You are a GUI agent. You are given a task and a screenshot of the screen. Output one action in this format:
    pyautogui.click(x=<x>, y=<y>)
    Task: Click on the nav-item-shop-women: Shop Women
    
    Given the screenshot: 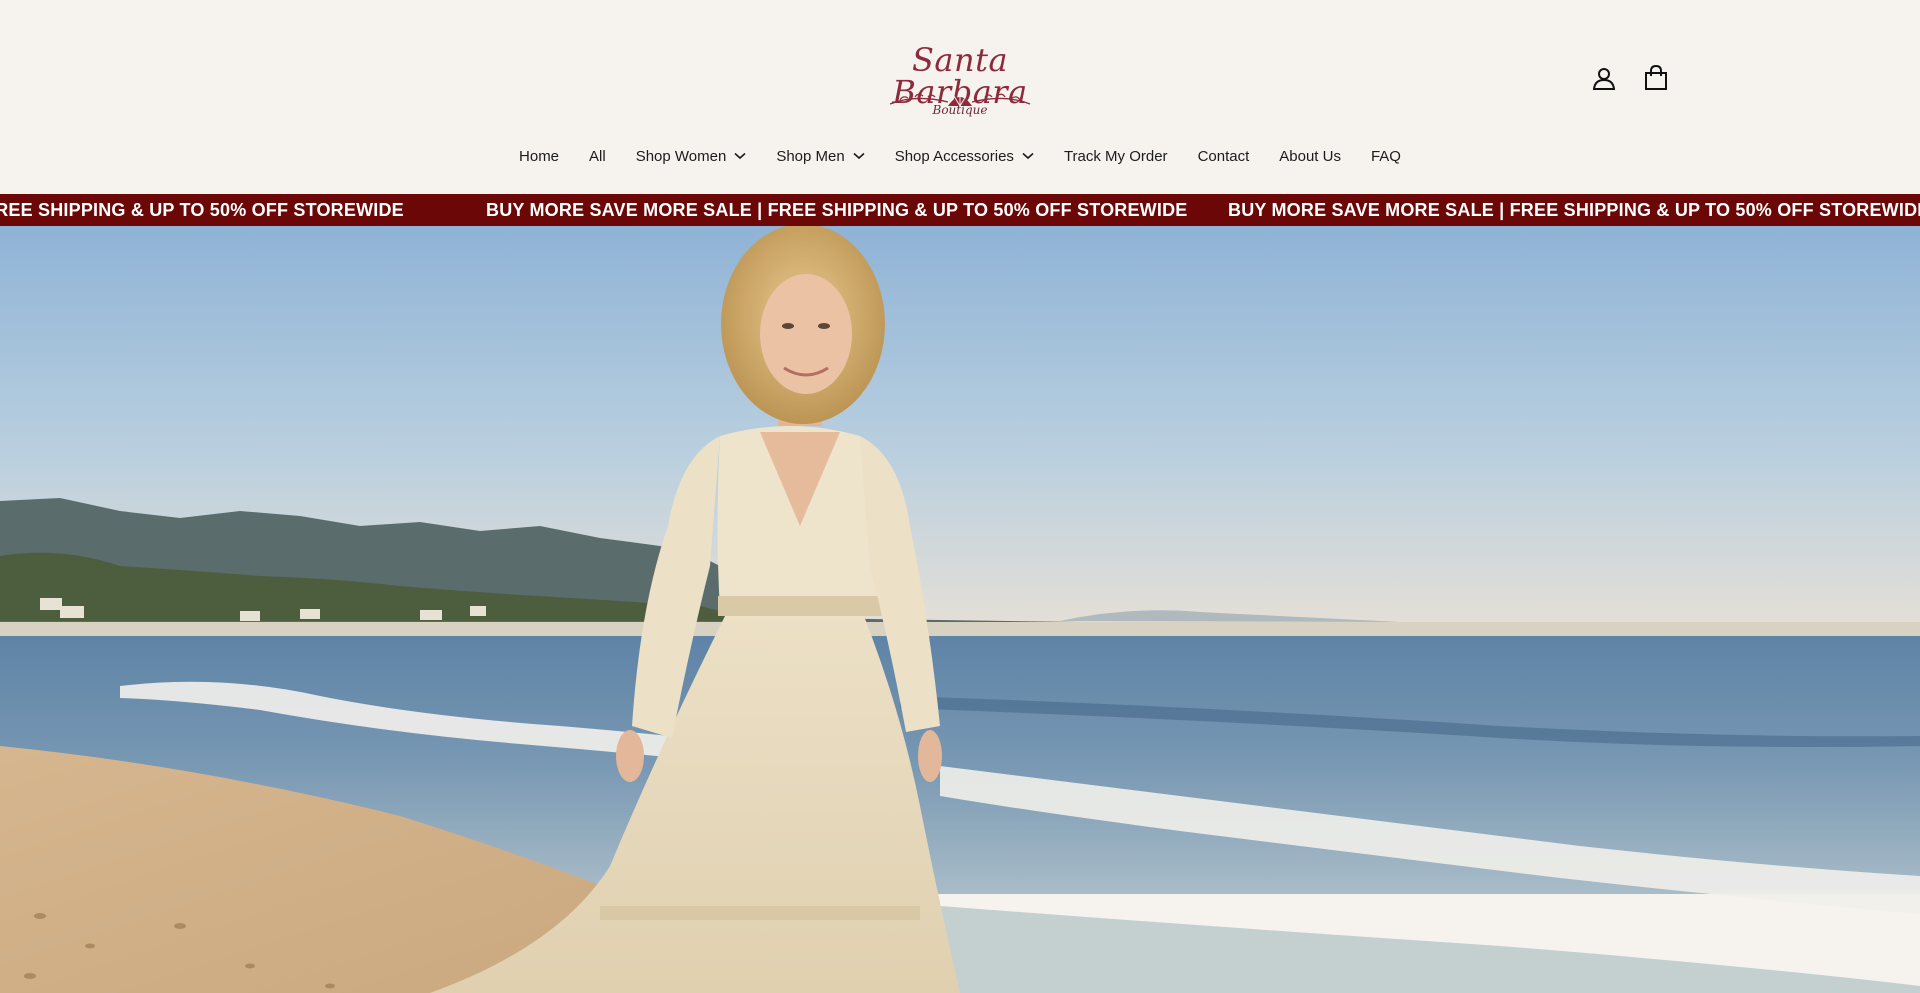 What is the action you would take?
    pyautogui.click(x=691, y=156)
    